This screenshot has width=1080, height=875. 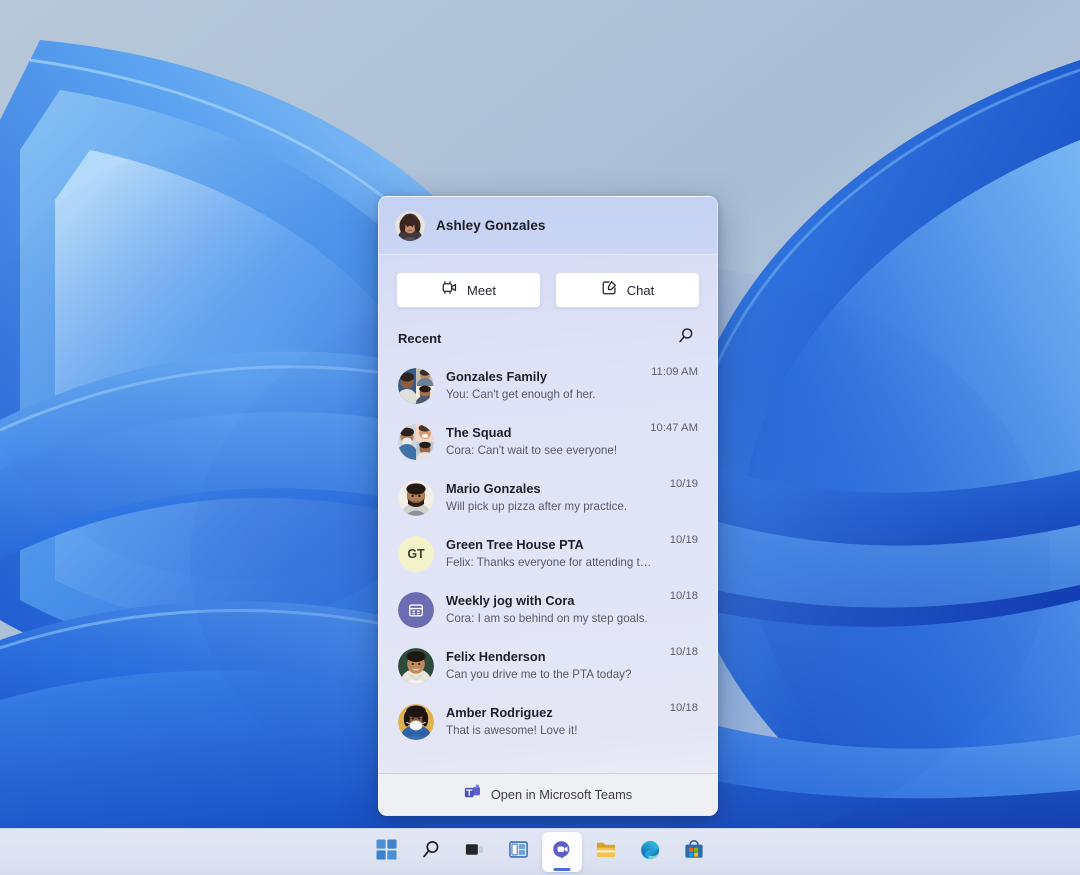 What do you see at coordinates (548, 226) in the screenshot?
I see `flyout-header: Ashley Gonzales` at bounding box center [548, 226].